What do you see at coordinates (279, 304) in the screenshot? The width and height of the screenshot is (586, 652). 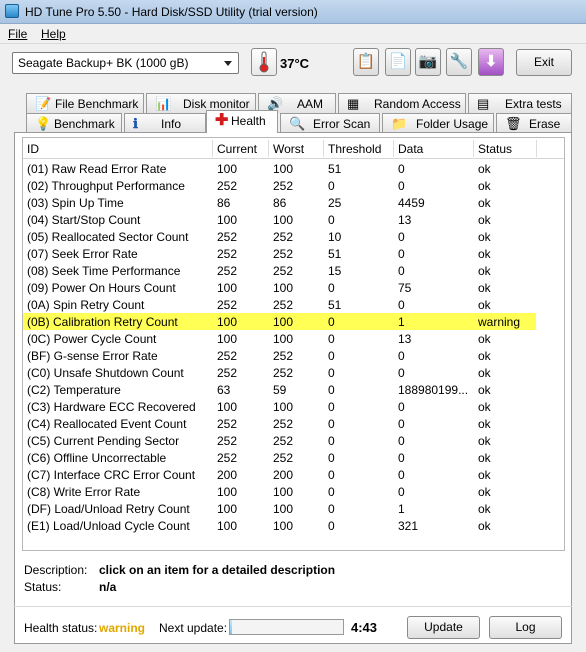 I see `table-row: (0A) Spin Retry Count 252 252 51 0 ok` at bounding box center [279, 304].